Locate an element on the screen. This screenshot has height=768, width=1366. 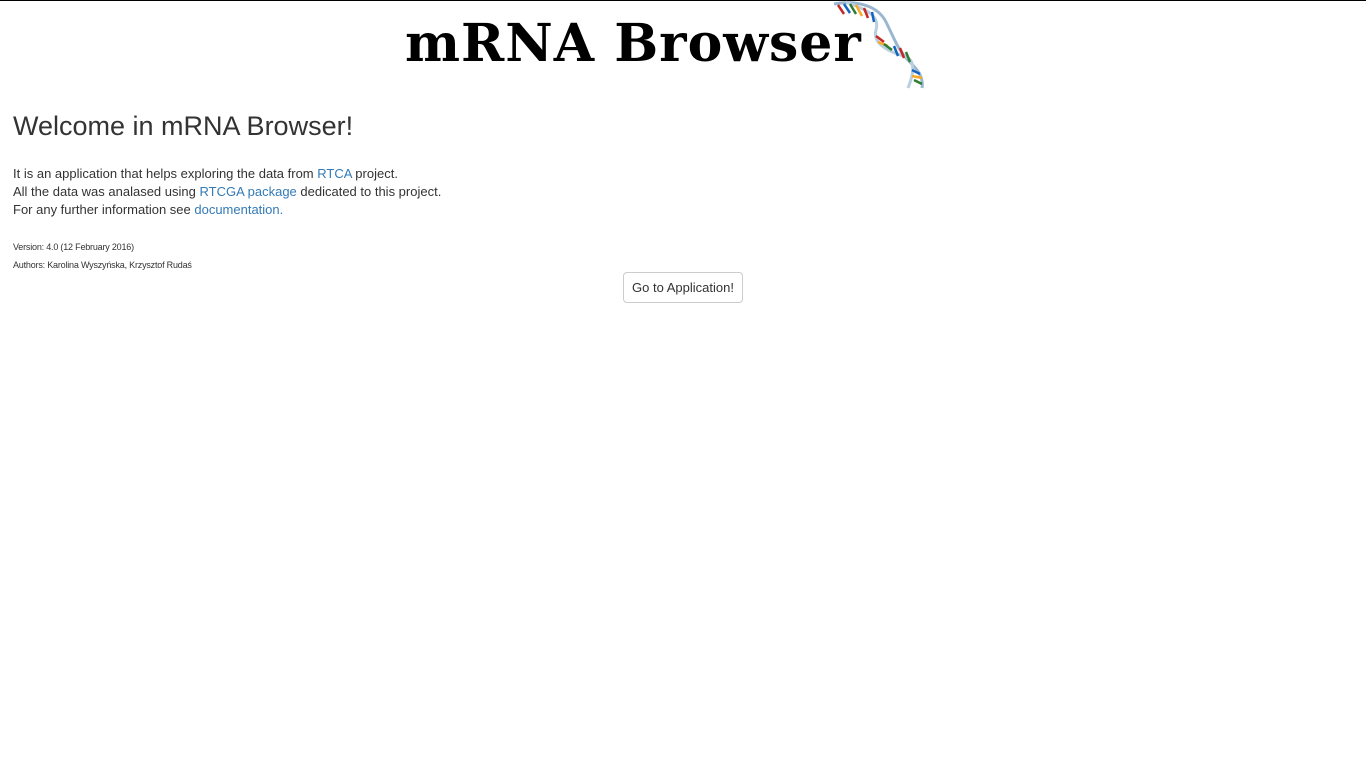
intro-line-2-prefix: All the data was analased using is located at coordinates (106, 191).